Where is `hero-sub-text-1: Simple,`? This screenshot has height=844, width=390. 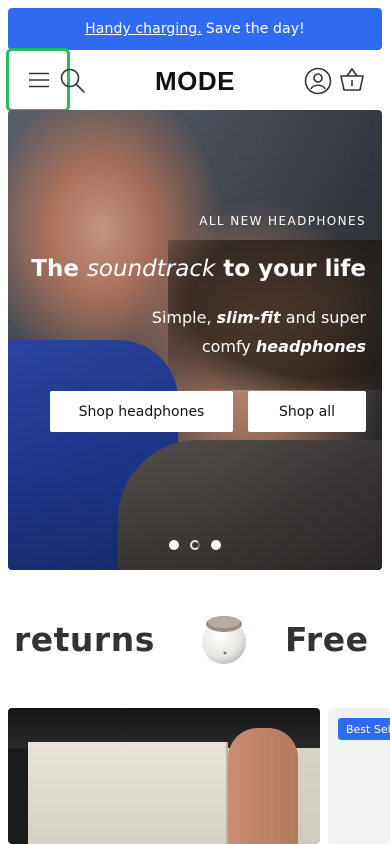
hero-sub-text-1: Simple, is located at coordinates (181, 317).